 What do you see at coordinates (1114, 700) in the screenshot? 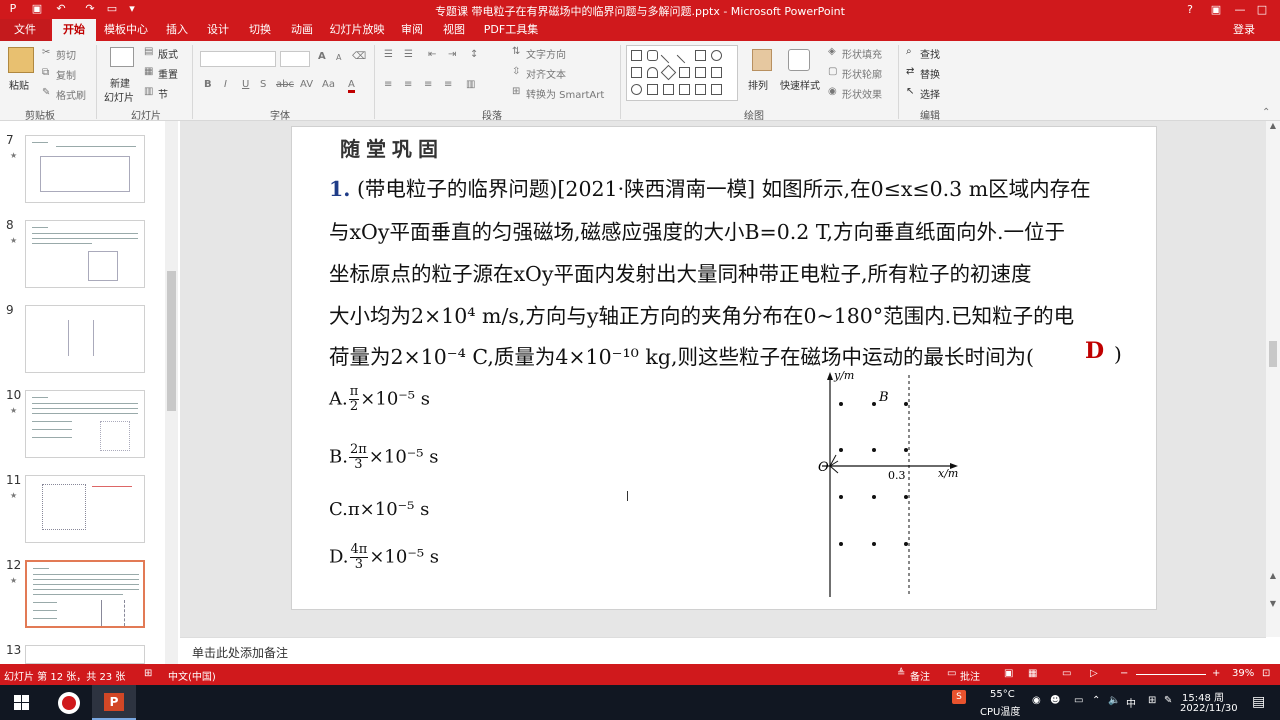
I see `volume-icon: 🔈` at bounding box center [1114, 700].